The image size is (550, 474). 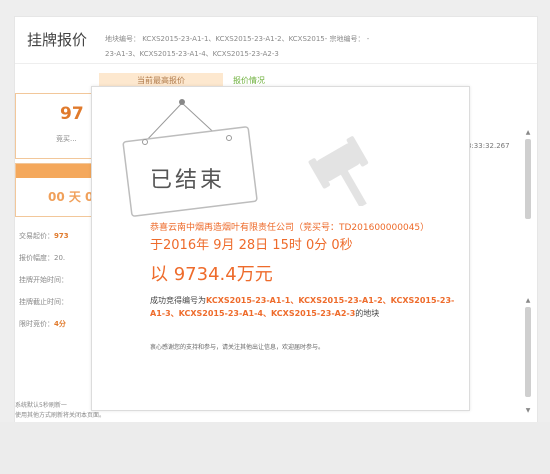 I want to click on thanks-note: 衷心感谢您的支持和参与，请关注其他出让信息，欢迎届时参与。, so click(x=237, y=347).